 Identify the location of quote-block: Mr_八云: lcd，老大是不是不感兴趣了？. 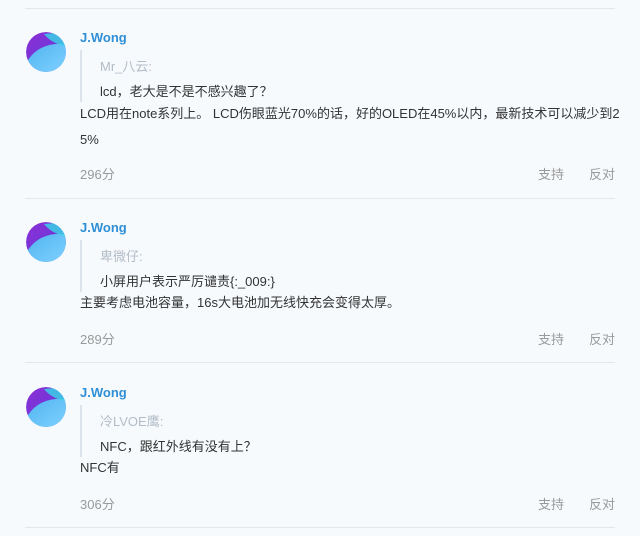
(346, 76).